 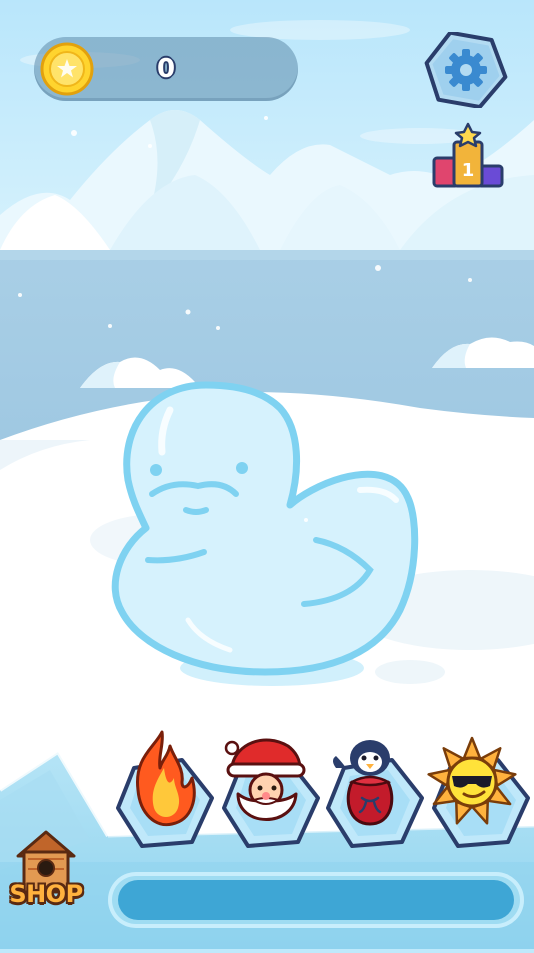 What do you see at coordinates (46, 894) in the screenshot?
I see `shop-label: SHOP` at bounding box center [46, 894].